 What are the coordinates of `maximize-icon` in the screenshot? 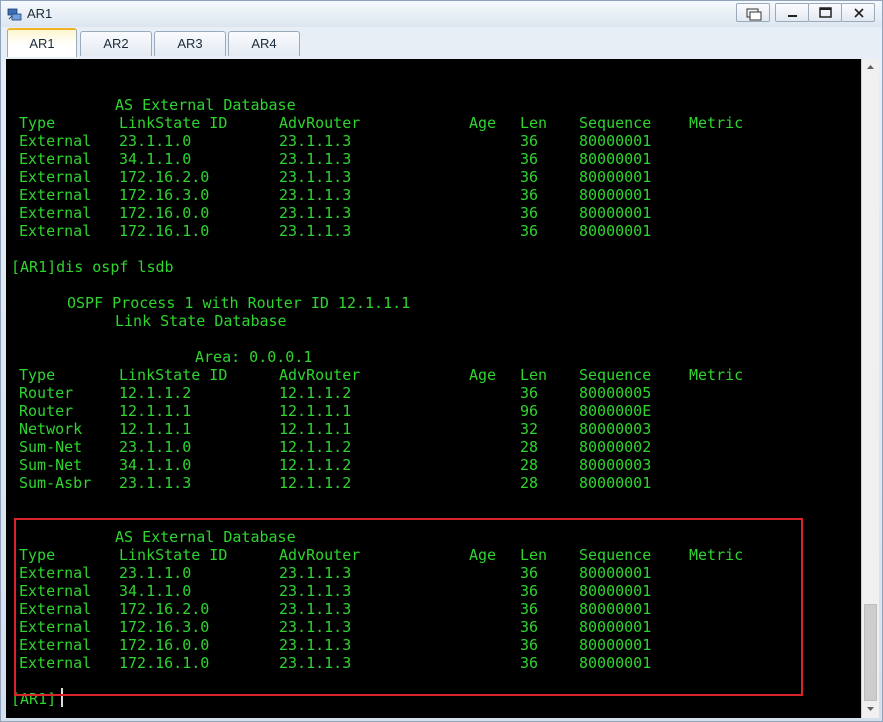 It's located at (825, 12).